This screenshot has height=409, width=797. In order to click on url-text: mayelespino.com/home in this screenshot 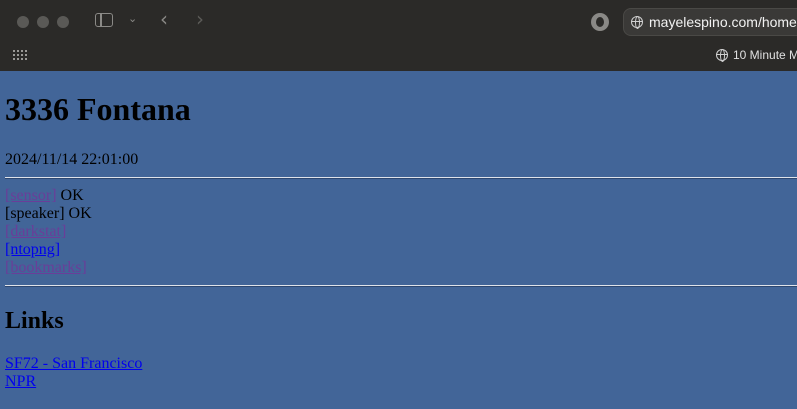, I will do `click(723, 22)`.